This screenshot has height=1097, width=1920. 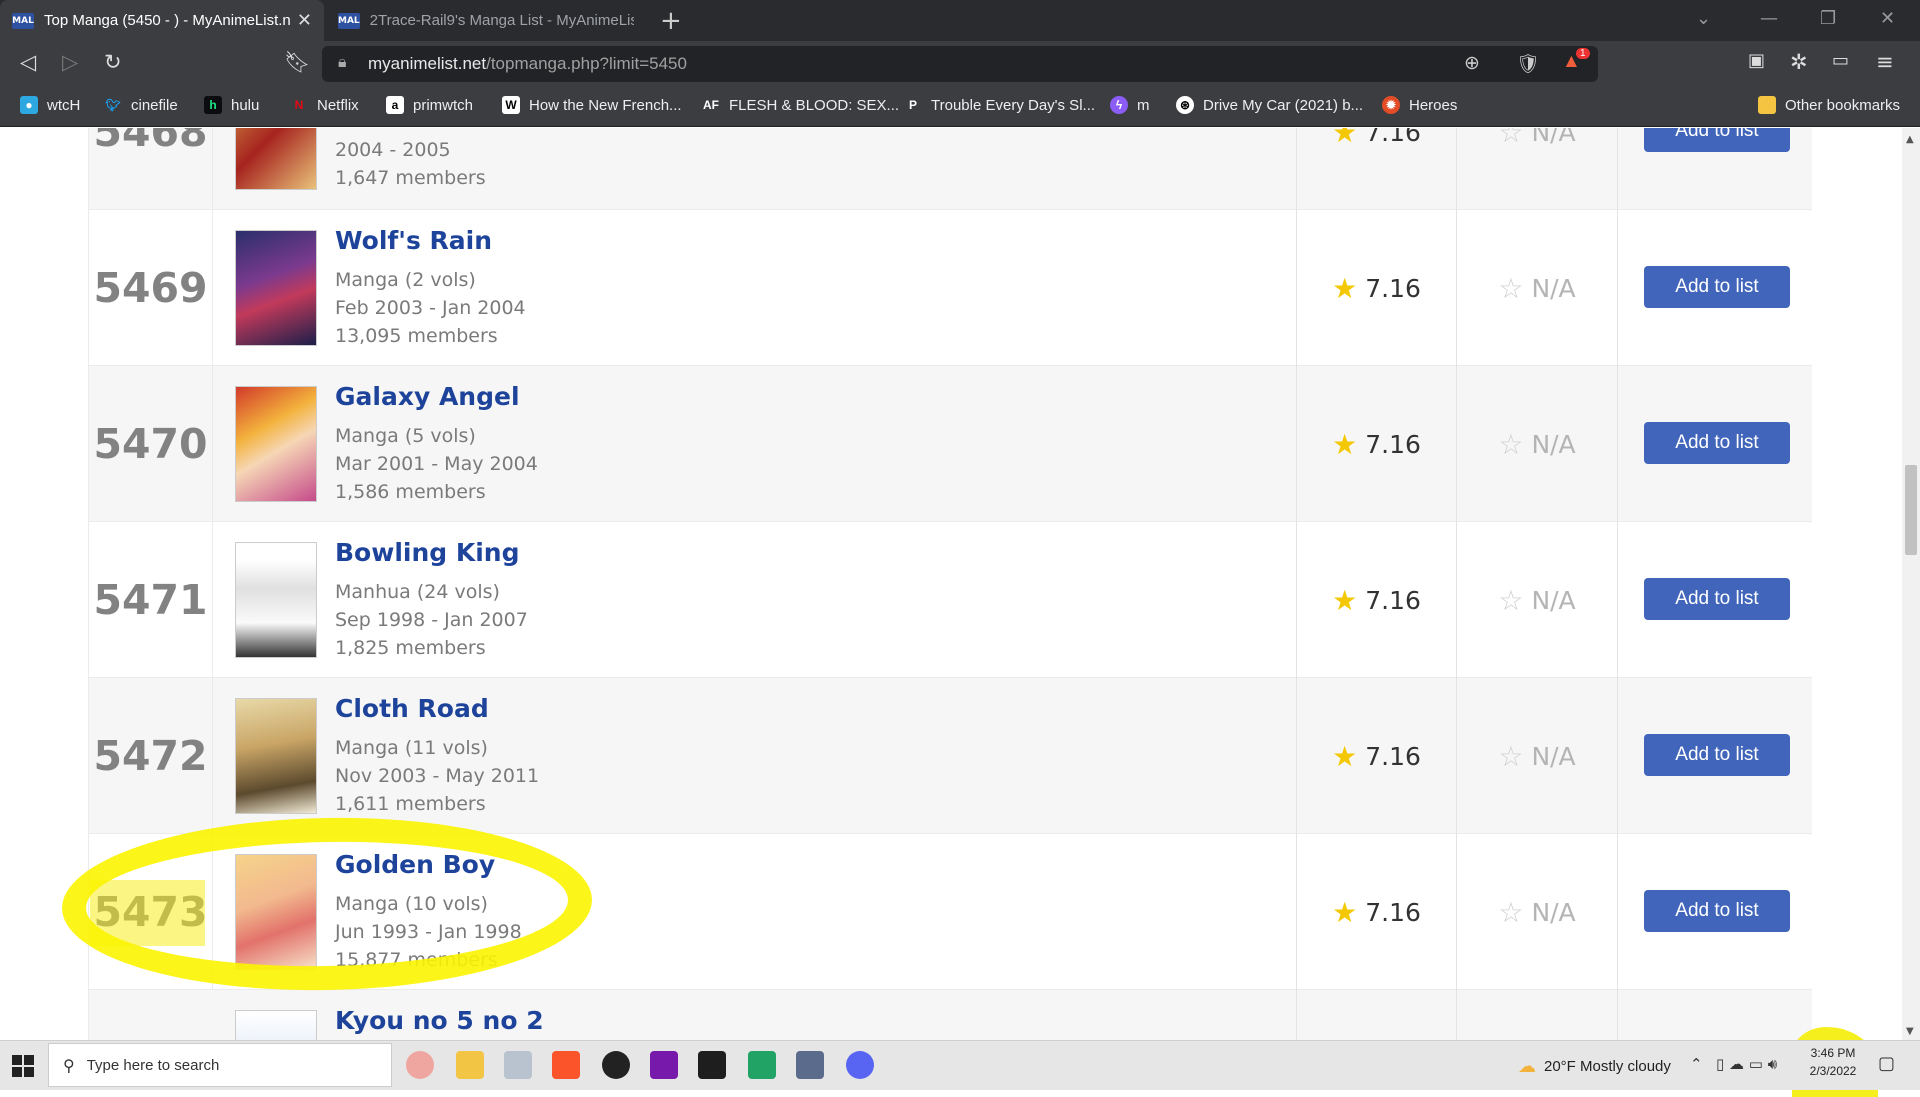 What do you see at coordinates (1767, 105) in the screenshot?
I see `folder-icon` at bounding box center [1767, 105].